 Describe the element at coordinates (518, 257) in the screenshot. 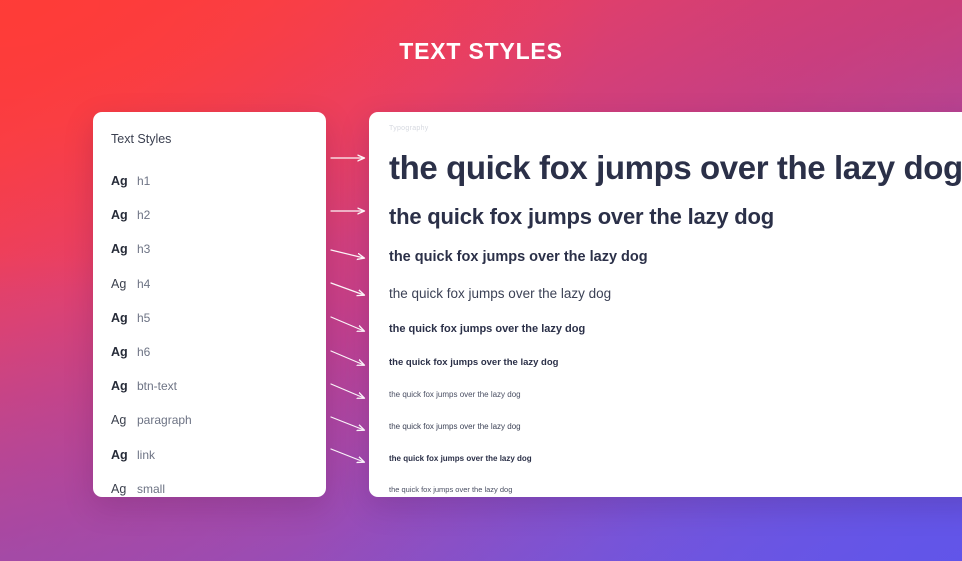

I see `specimen-h3: the quick fox jumps over the lazy dog` at that location.